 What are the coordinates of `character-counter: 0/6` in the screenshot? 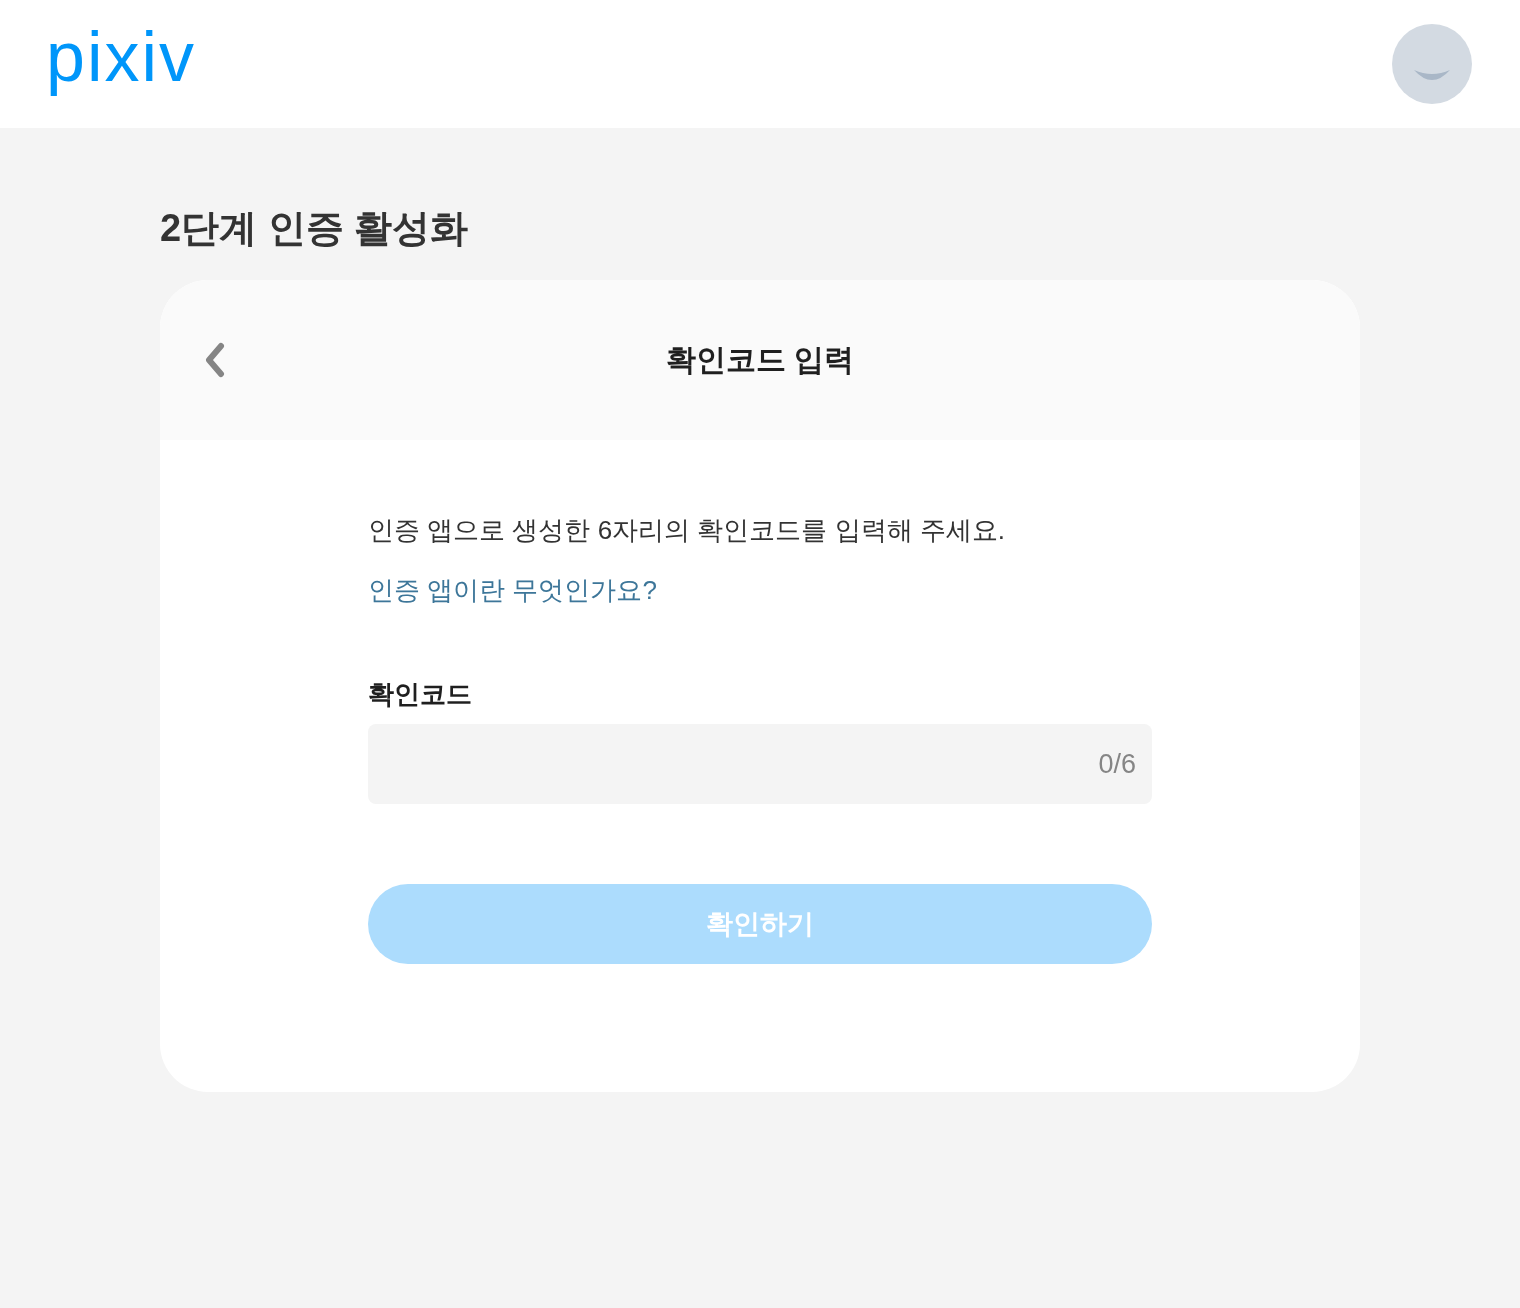 It's located at (1117, 764).